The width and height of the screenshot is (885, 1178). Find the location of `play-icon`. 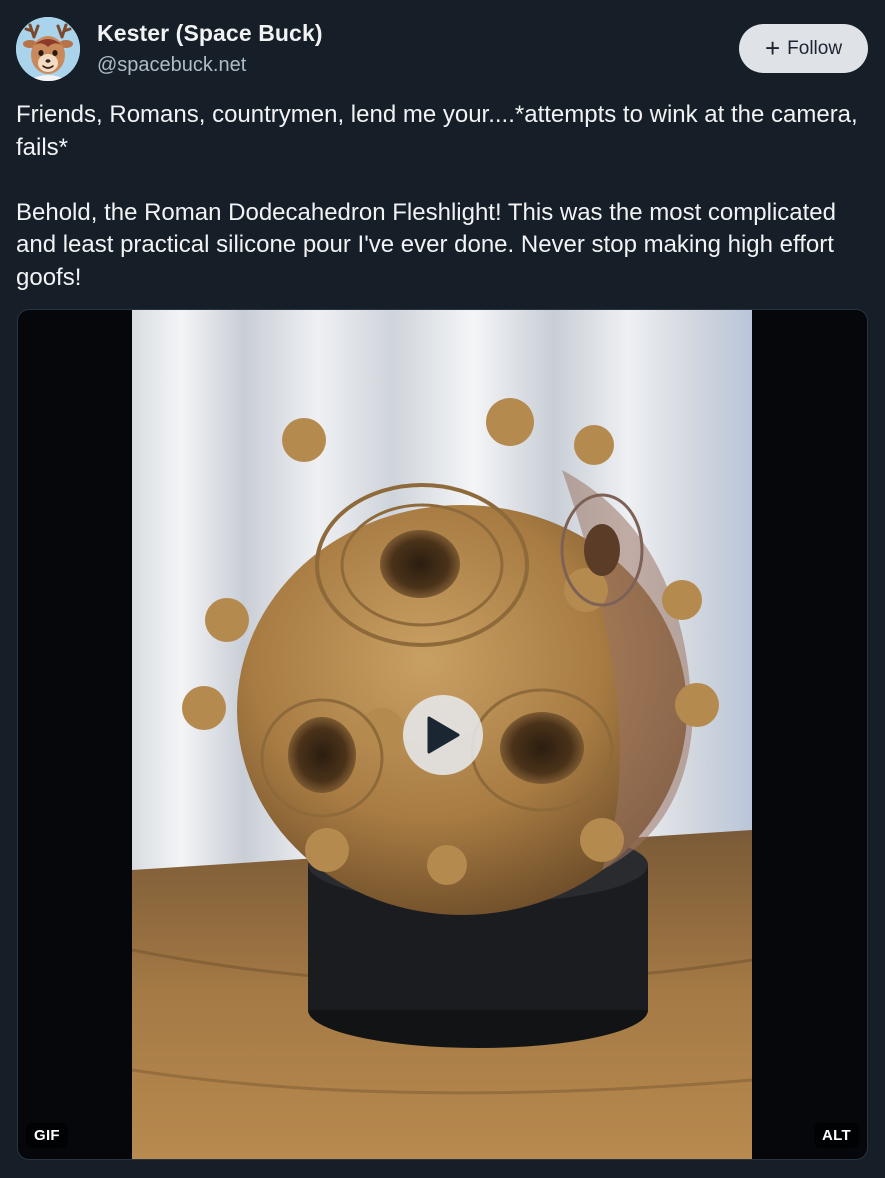

play-icon is located at coordinates (443, 735).